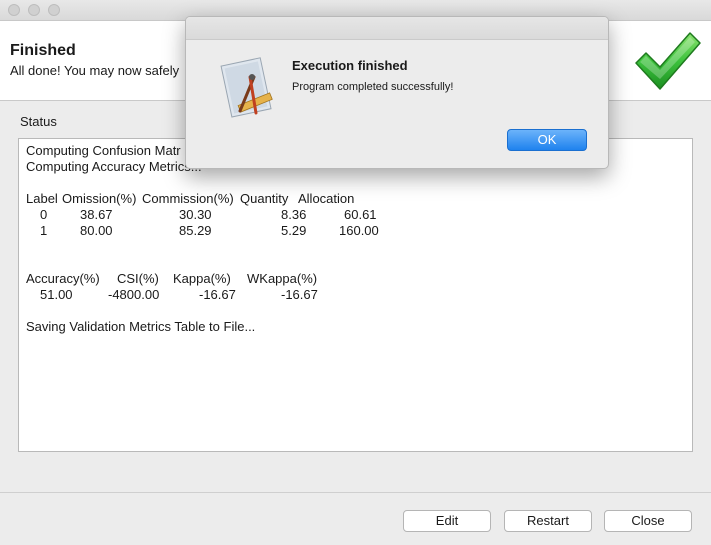  What do you see at coordinates (355, 492) in the screenshot?
I see `bottom-divider` at bounding box center [355, 492].